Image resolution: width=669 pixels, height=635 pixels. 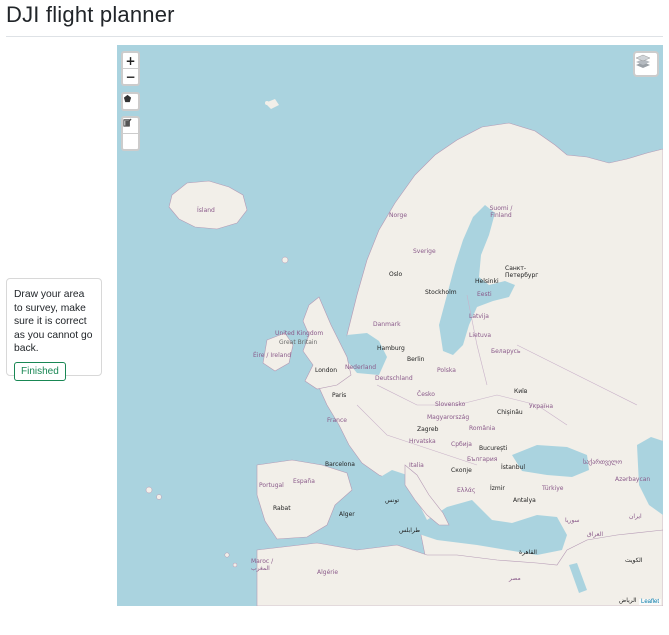 I want to click on map-label-azerbaycan: Azərbaycan, so click(x=633, y=479).